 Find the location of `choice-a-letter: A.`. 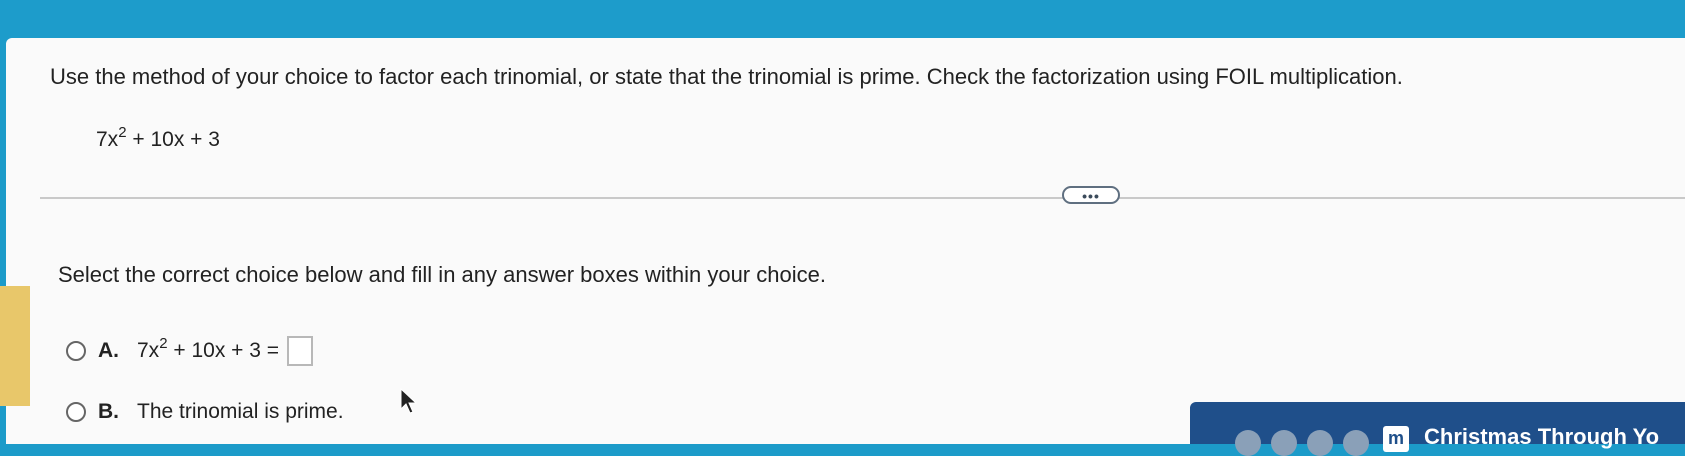

choice-a-letter: A. is located at coordinates (108, 350).